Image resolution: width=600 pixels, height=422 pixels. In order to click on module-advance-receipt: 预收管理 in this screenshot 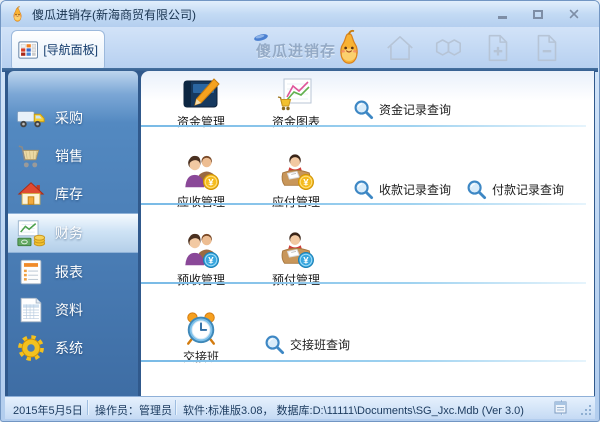, I will do `click(201, 259)`.